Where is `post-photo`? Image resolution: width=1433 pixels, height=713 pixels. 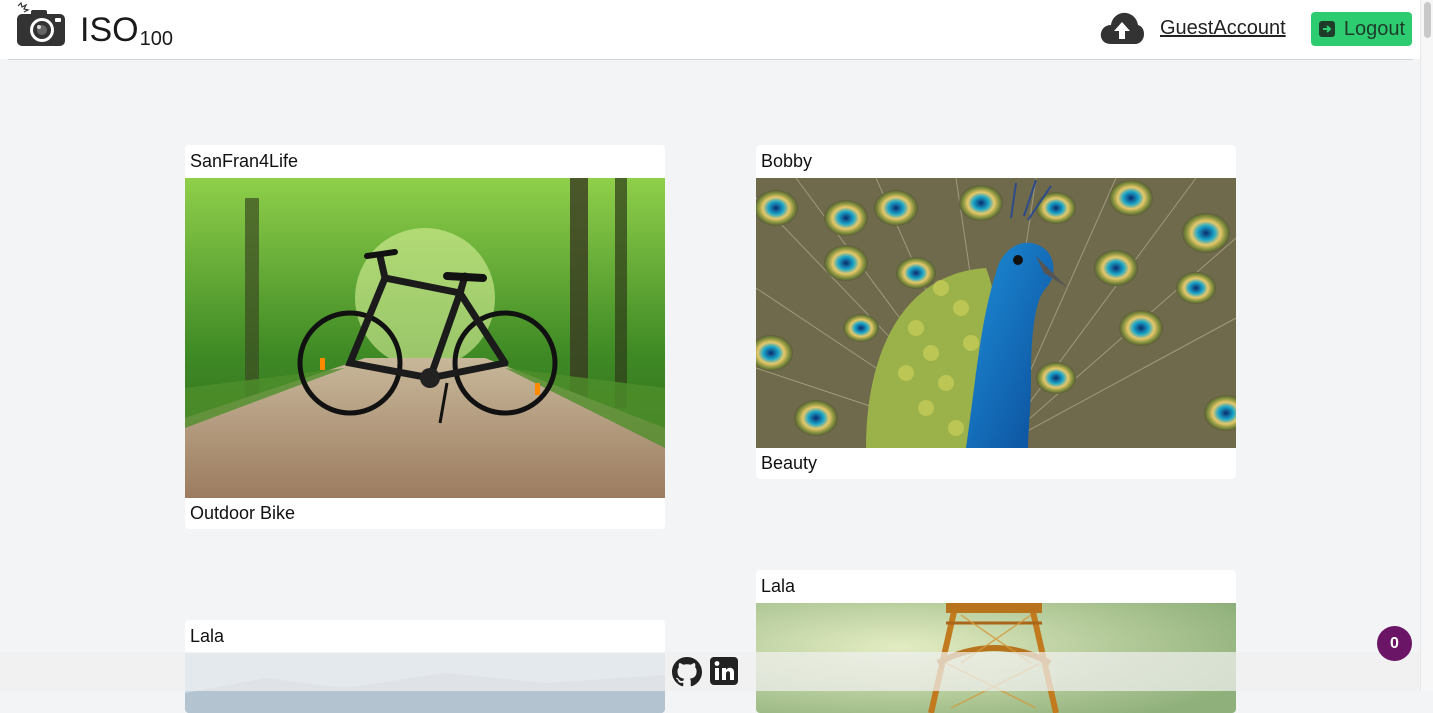
post-photo is located at coordinates (996, 313).